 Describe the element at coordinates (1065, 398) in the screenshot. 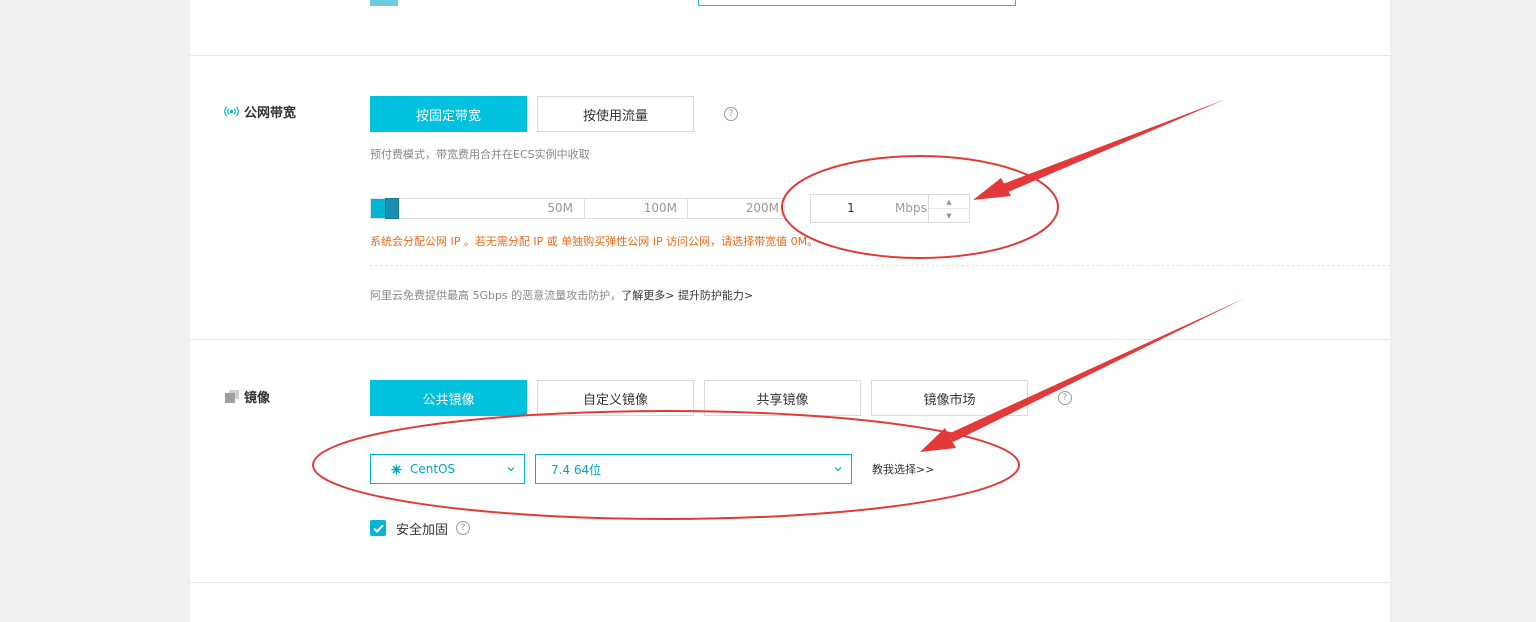

I see `image-help-icon: ?` at that location.